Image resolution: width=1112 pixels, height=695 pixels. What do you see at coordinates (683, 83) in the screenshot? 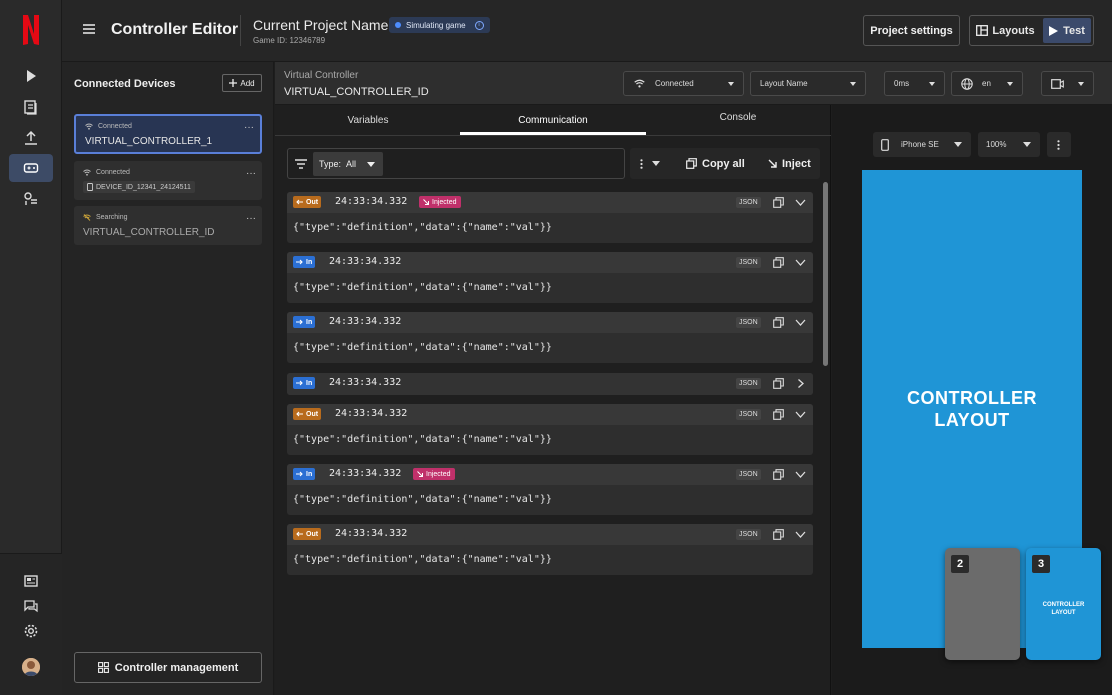
I see `connection-select: Connected` at bounding box center [683, 83].